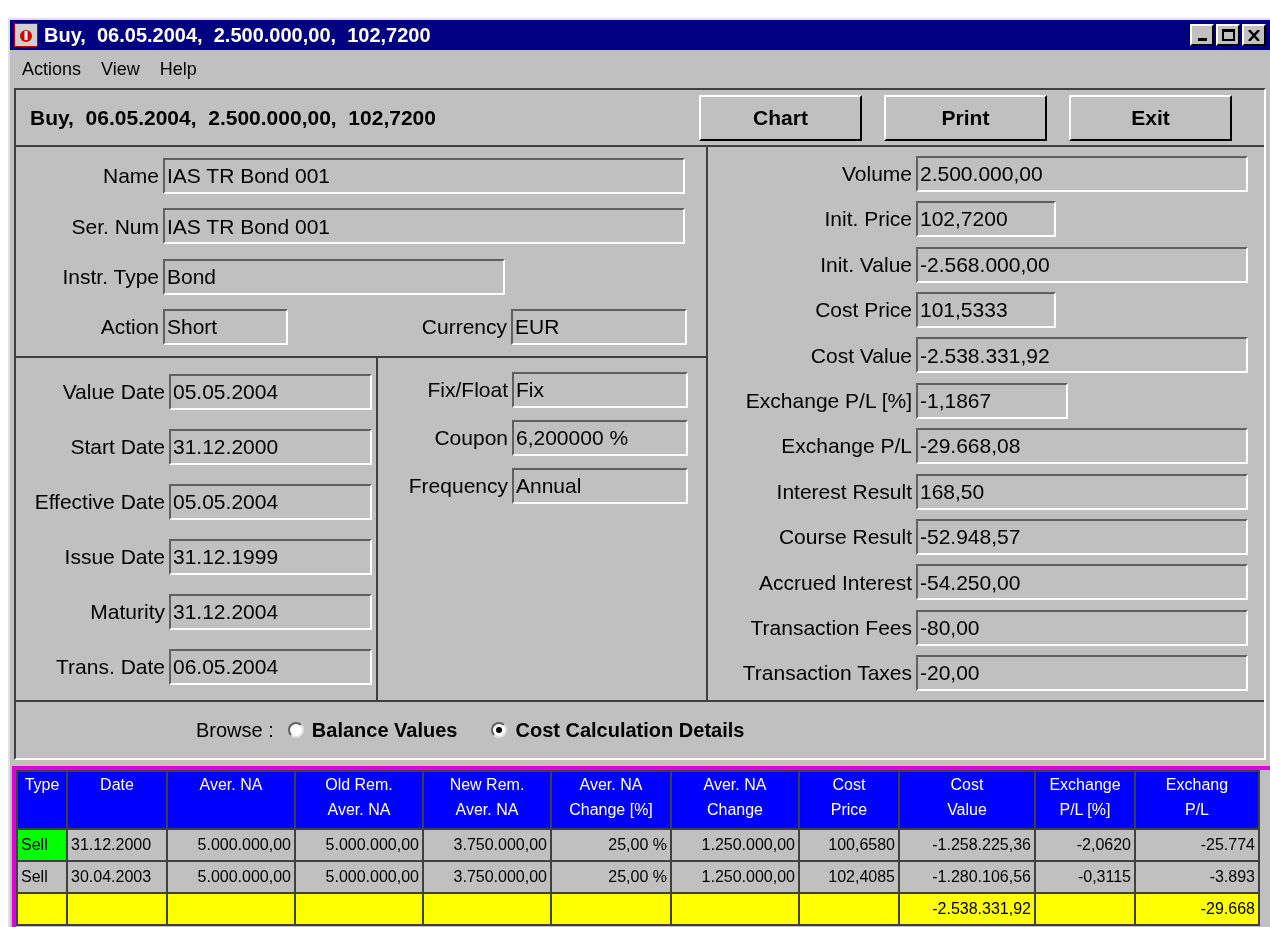  I want to click on field-label: Exchange P/L [%], so click(828, 401).